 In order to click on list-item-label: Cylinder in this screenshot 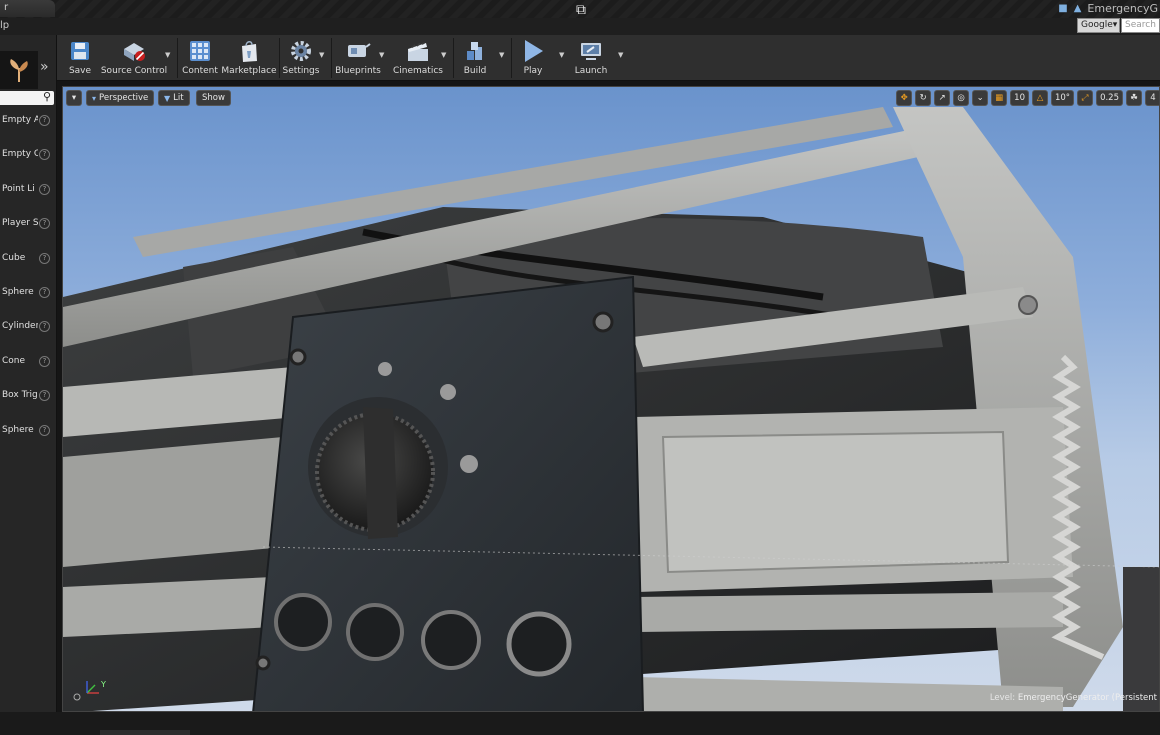, I will do `click(20, 326)`.